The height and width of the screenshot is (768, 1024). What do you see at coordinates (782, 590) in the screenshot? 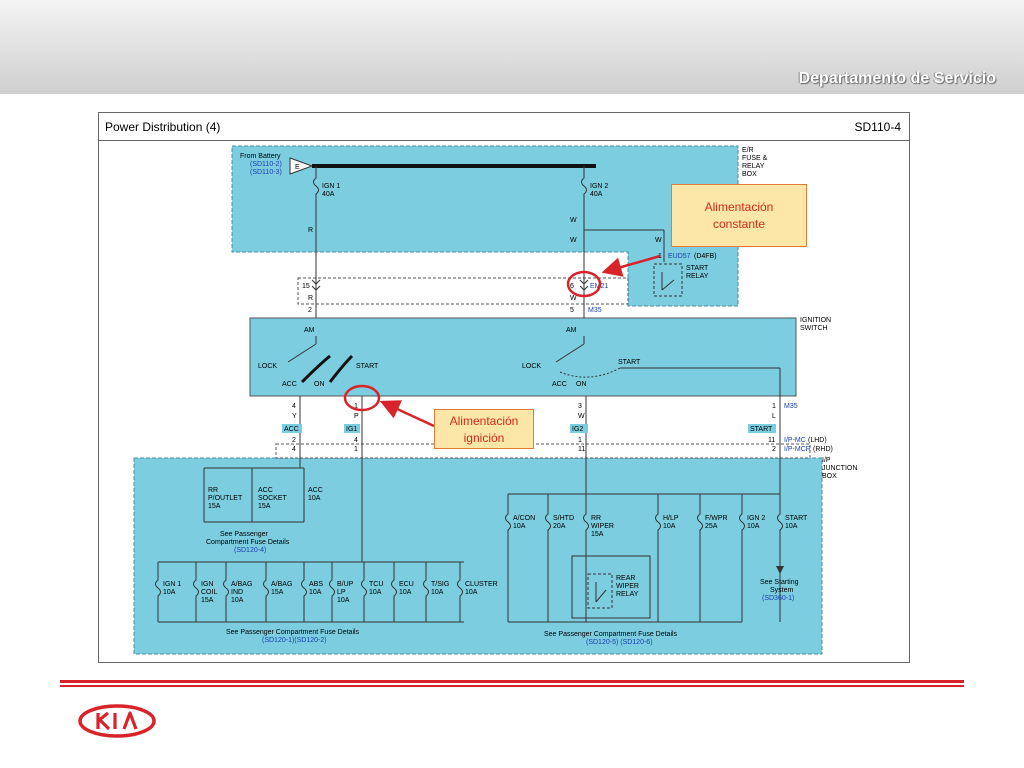
I see `svg-text: System` at bounding box center [782, 590].